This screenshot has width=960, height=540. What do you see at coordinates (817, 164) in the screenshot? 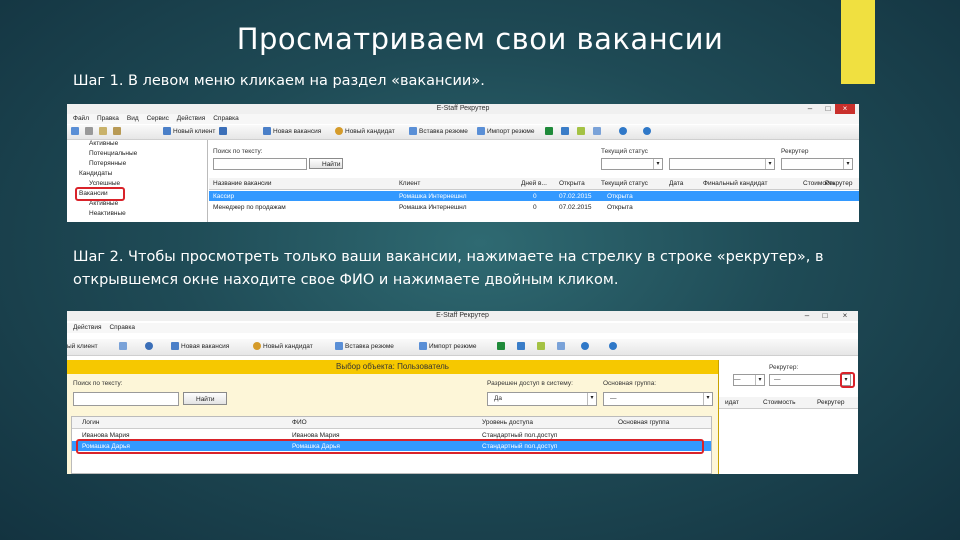
I see `recruiter-filter-select: ▾` at bounding box center [817, 164].